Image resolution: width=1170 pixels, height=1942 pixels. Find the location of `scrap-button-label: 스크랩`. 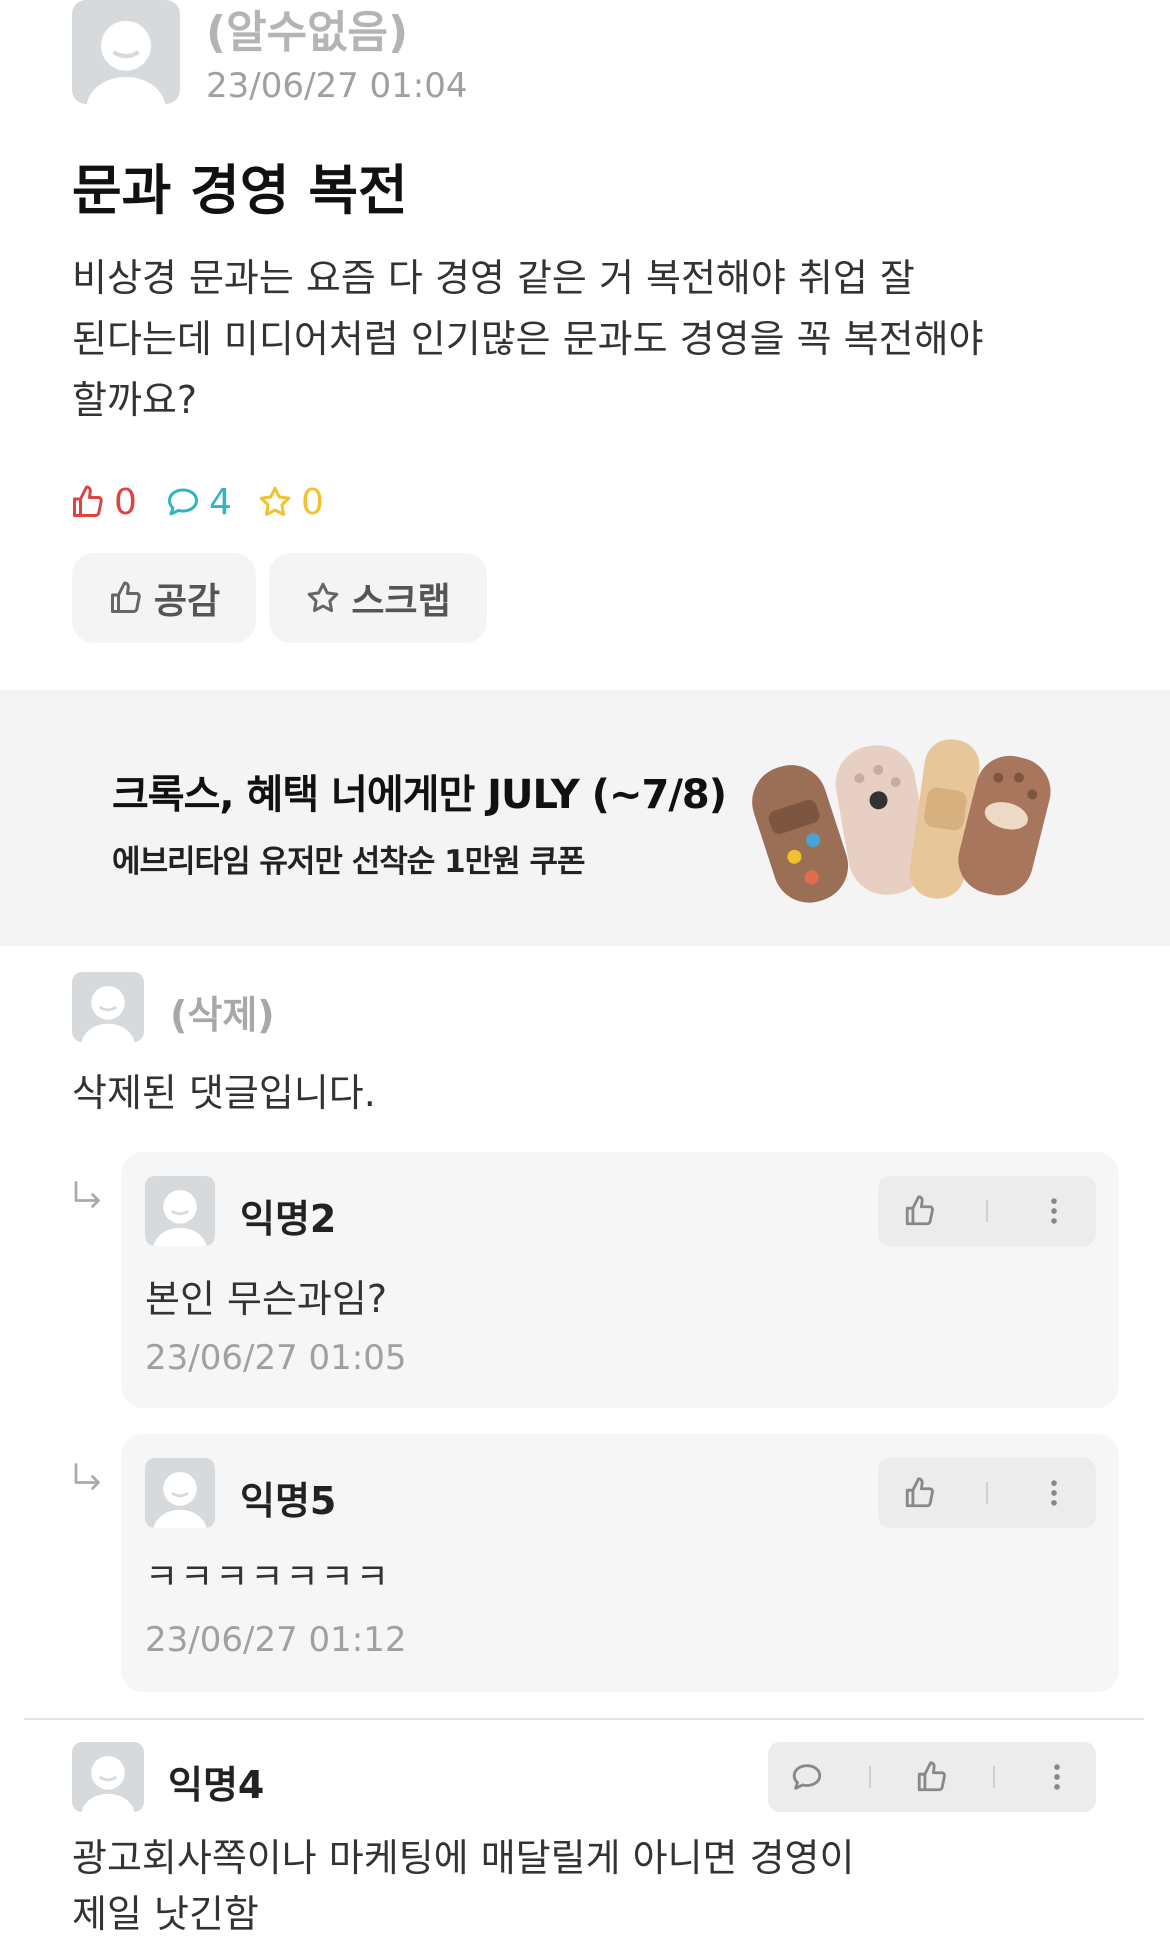

scrap-button-label: 스크랩 is located at coordinates (401, 601).